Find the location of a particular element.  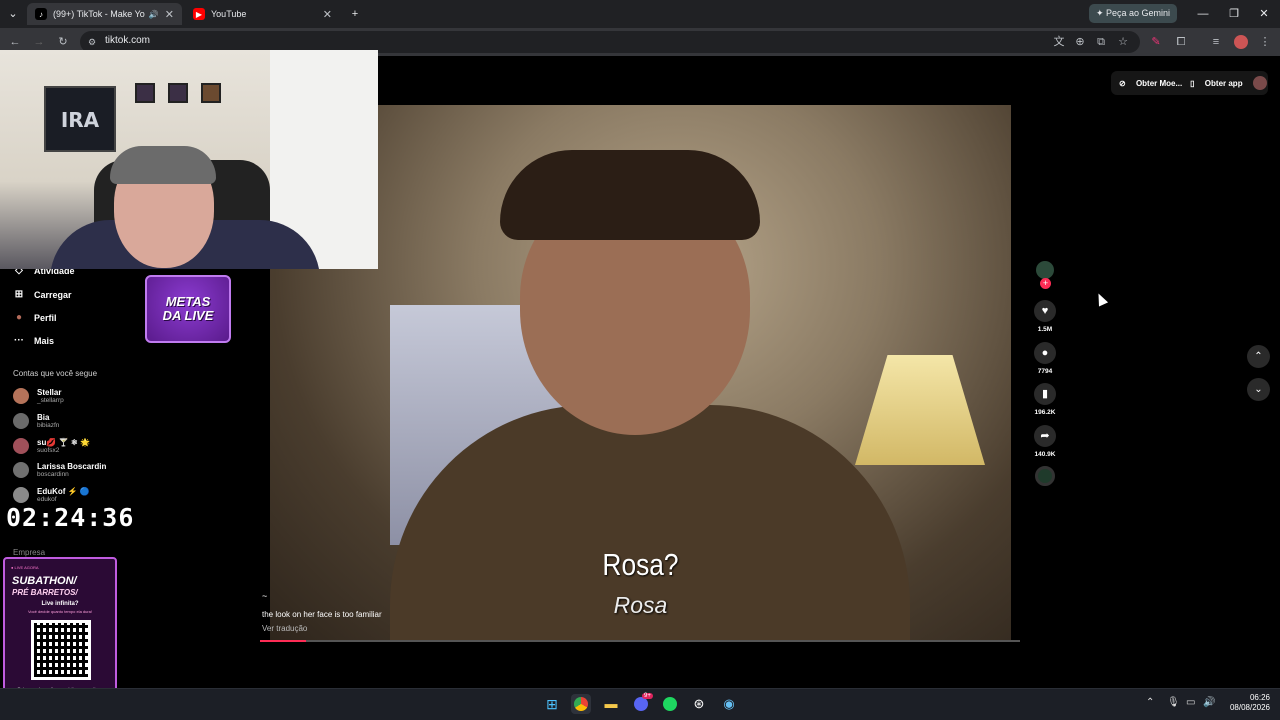

discord-badge: 9+ is located at coordinates (647, 696).